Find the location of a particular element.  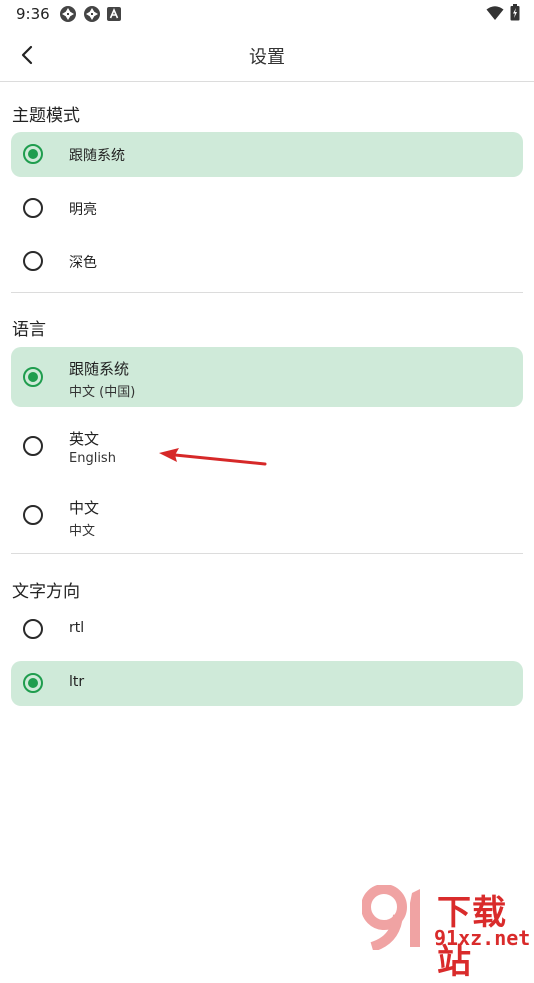

option-sublabel: English is located at coordinates (92, 458).